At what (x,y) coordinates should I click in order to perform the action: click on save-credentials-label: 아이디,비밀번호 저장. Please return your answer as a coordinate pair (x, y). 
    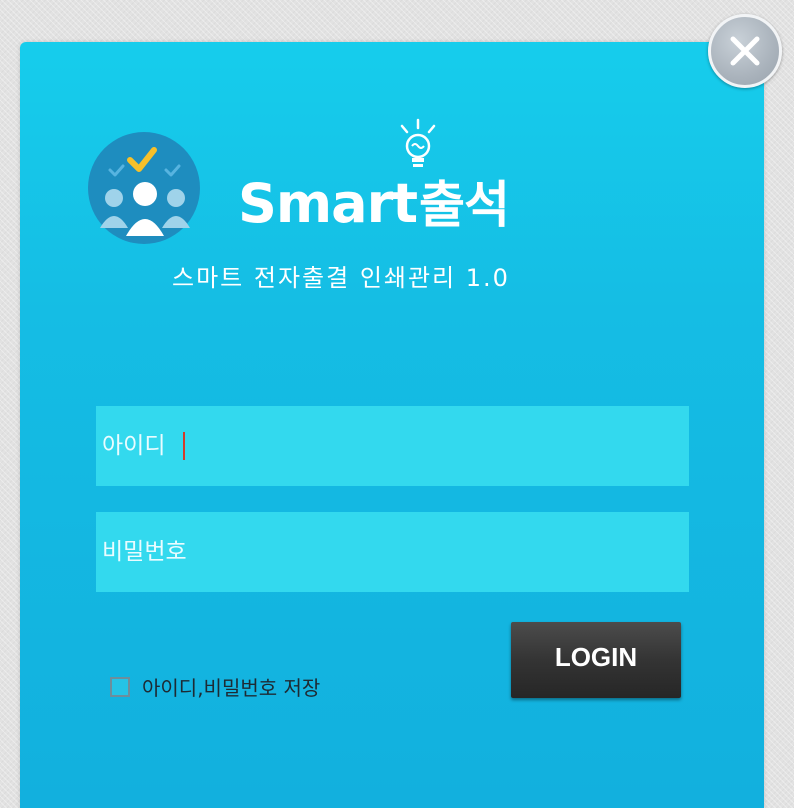
    Looking at the image, I should click on (231, 686).